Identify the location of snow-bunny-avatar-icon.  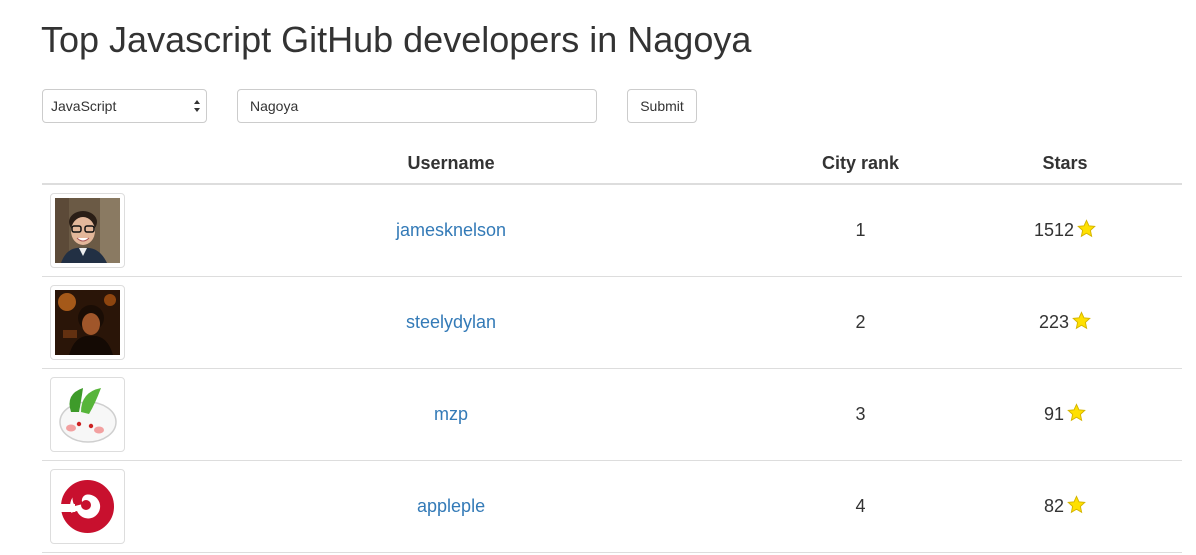
(87, 414).